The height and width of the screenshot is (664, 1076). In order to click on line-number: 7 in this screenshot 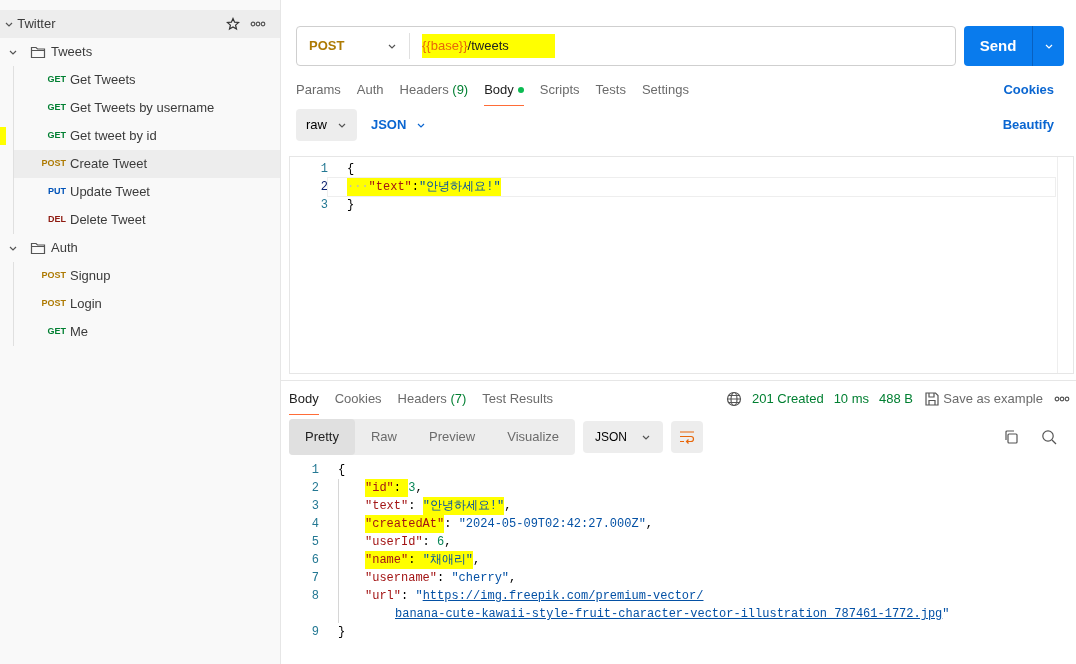, I will do `click(314, 578)`.